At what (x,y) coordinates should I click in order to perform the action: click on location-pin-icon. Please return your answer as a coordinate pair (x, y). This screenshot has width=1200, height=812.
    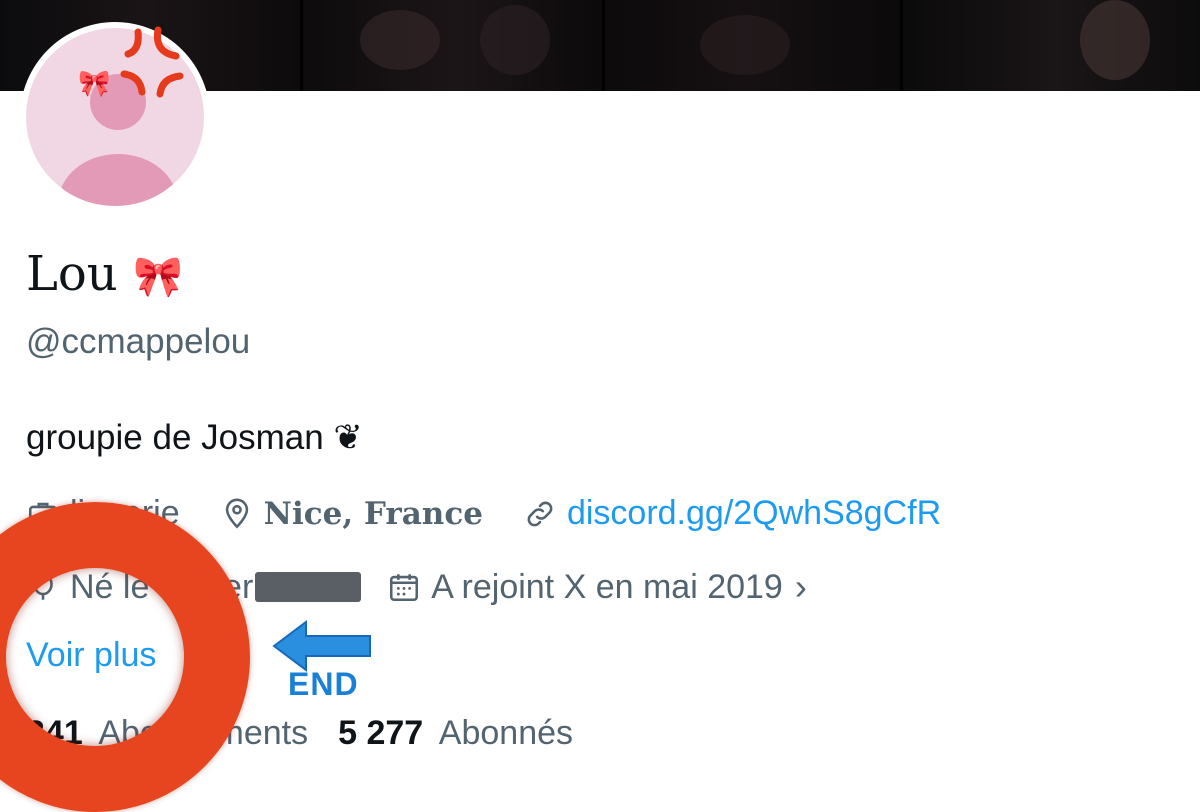
    Looking at the image, I should click on (236, 513).